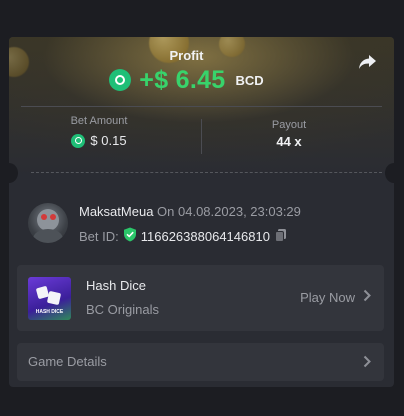 This screenshot has height=416, width=404. Describe the element at coordinates (67, 361) in the screenshot. I see `game-details-label: Game Details` at that location.